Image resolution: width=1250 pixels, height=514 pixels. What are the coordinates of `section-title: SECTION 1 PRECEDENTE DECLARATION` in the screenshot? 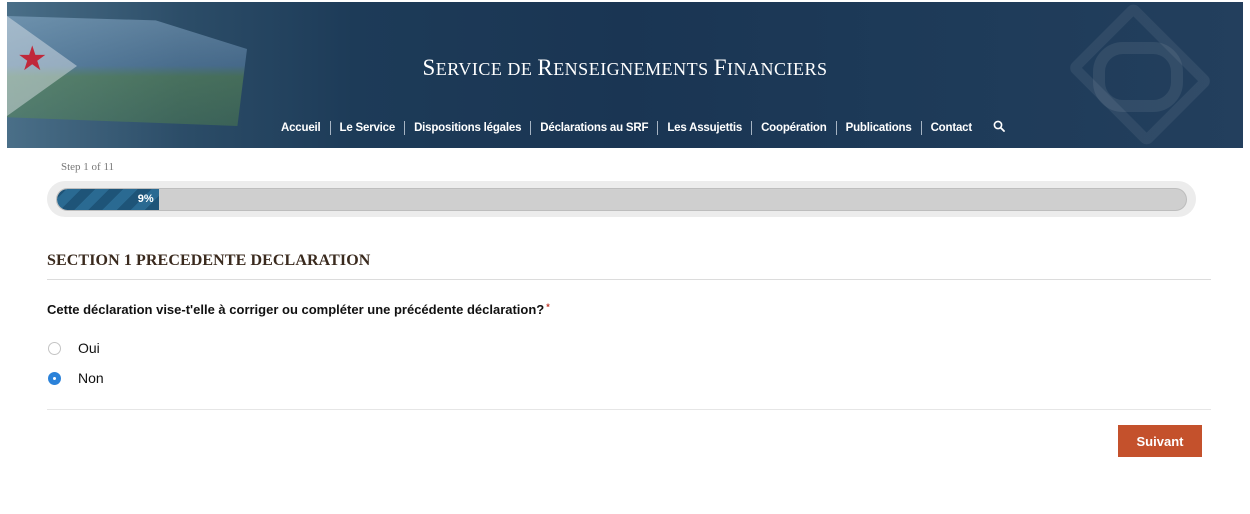 It's located at (209, 260).